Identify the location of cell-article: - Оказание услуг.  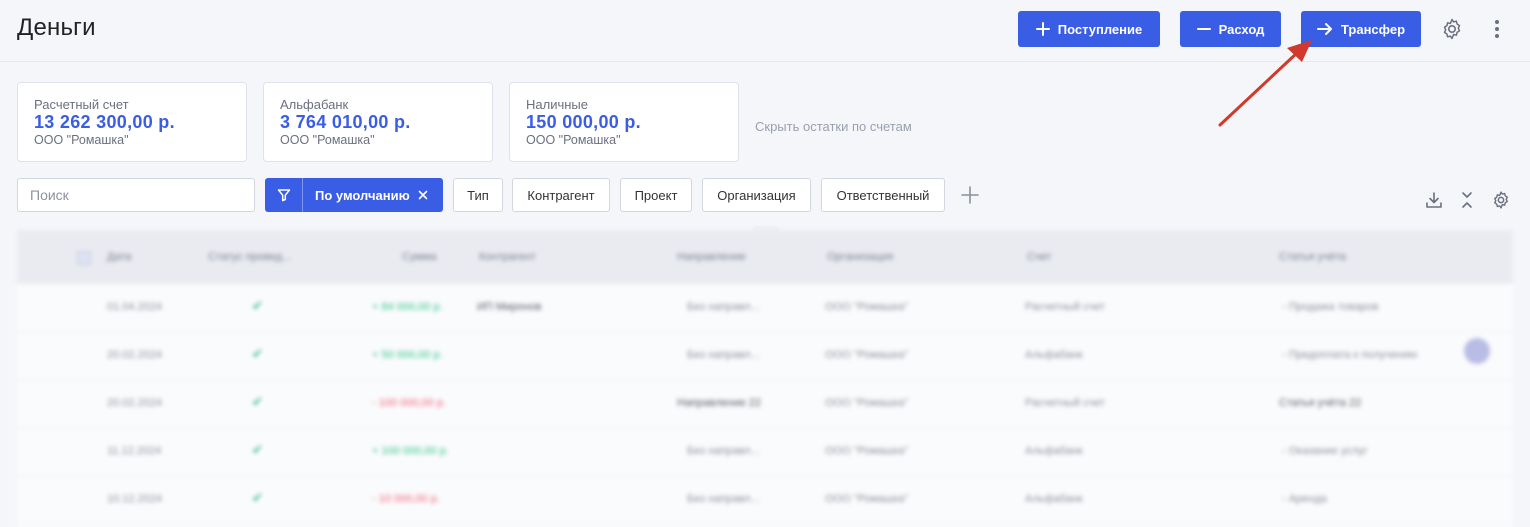
(1325, 451).